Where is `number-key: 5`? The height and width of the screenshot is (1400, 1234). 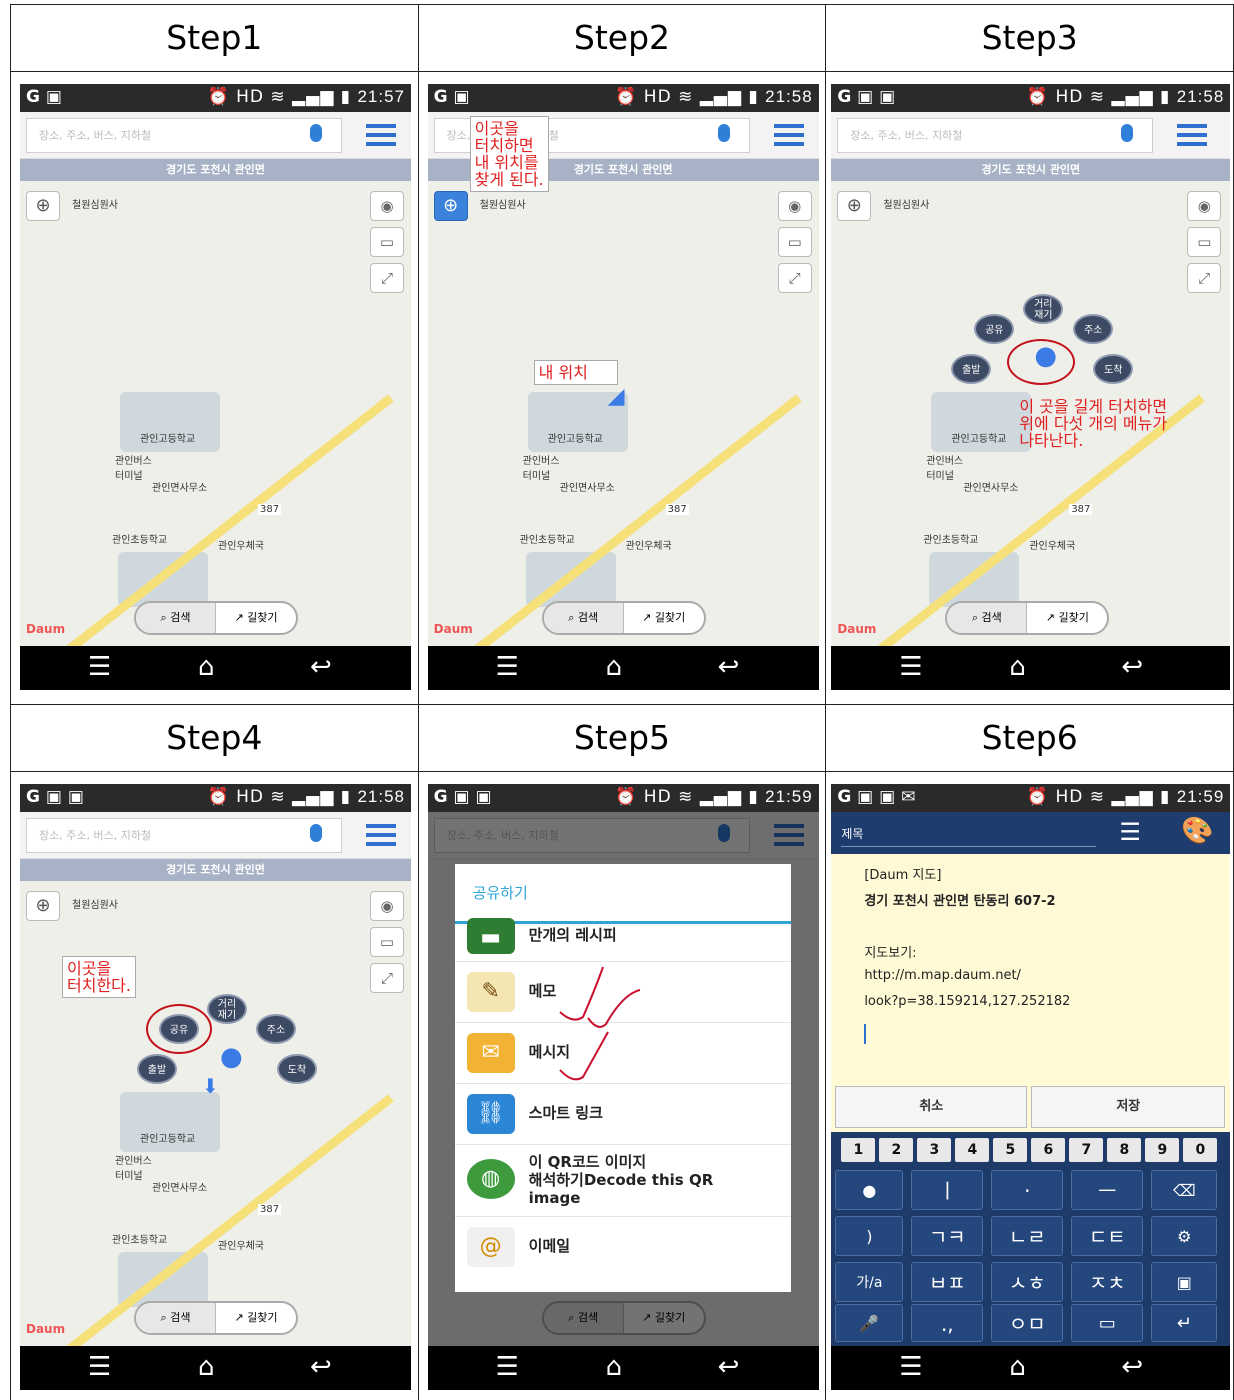
number-key: 5 is located at coordinates (1010, 1150).